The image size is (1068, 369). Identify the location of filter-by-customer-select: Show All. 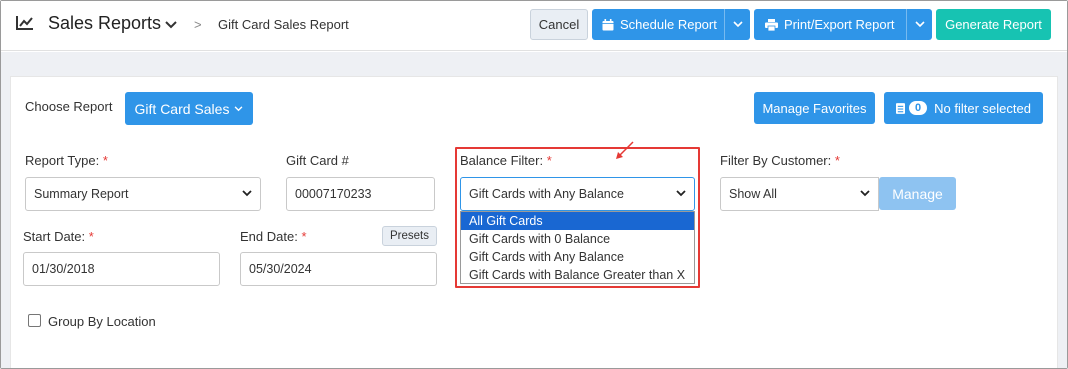
(799, 194).